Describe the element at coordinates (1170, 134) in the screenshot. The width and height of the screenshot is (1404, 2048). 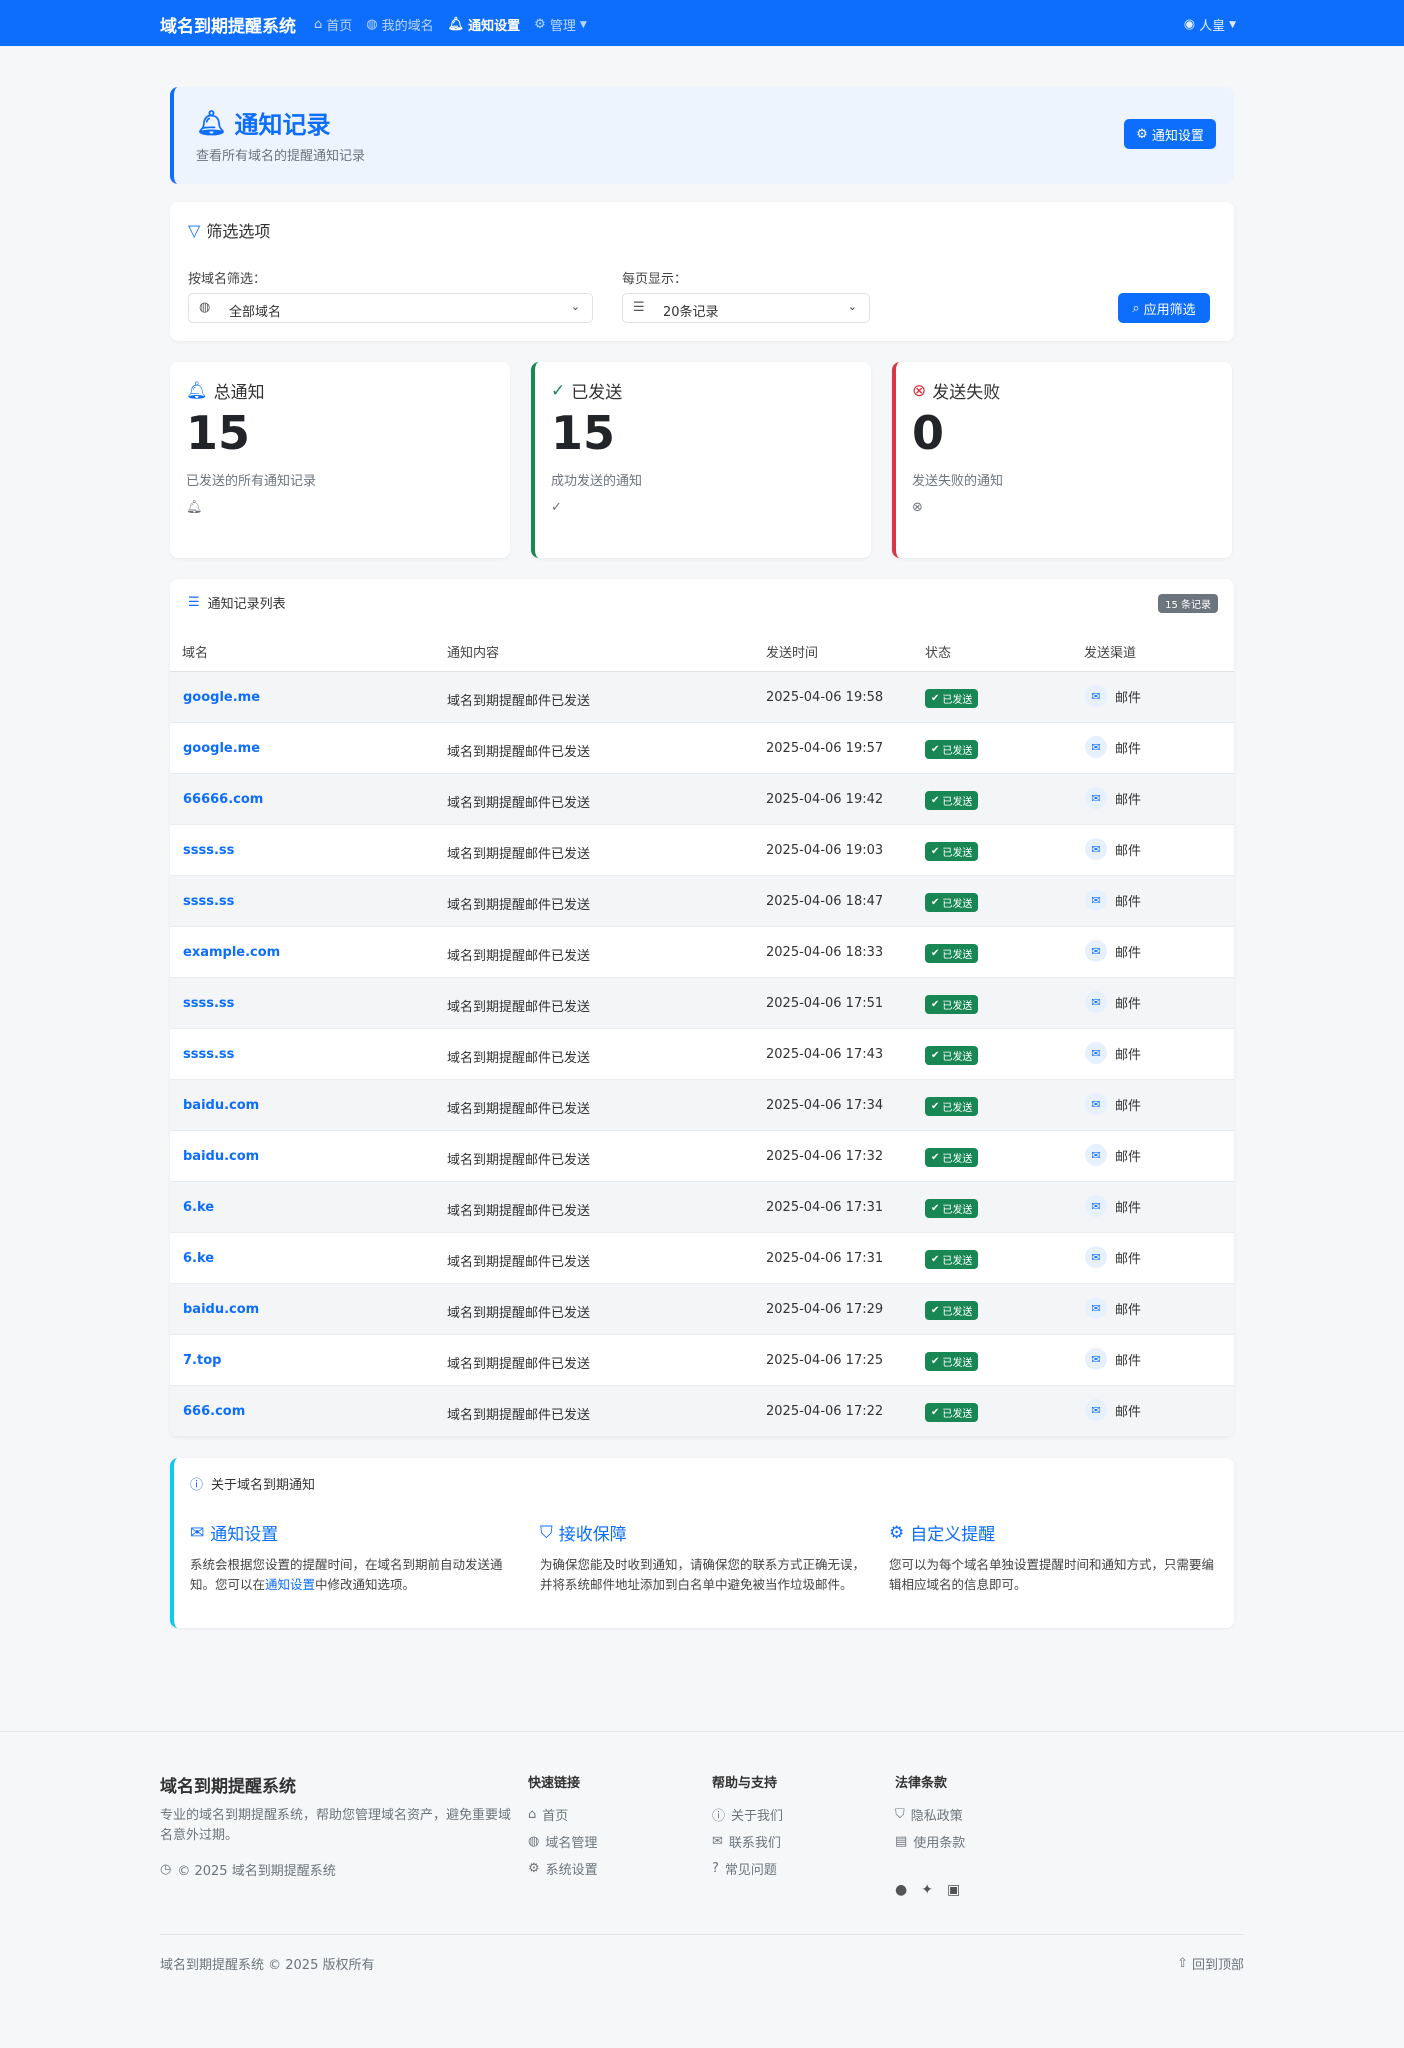
I see `notification-settings-button: ⚙ 通知设置` at that location.